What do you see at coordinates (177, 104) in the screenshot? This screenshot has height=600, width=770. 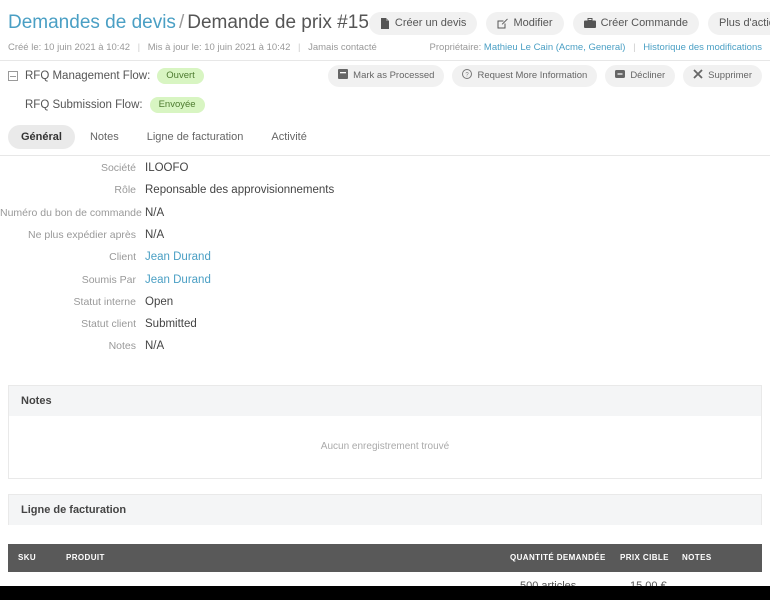 I see `submission-flow-status-badge: Envoyée` at bounding box center [177, 104].